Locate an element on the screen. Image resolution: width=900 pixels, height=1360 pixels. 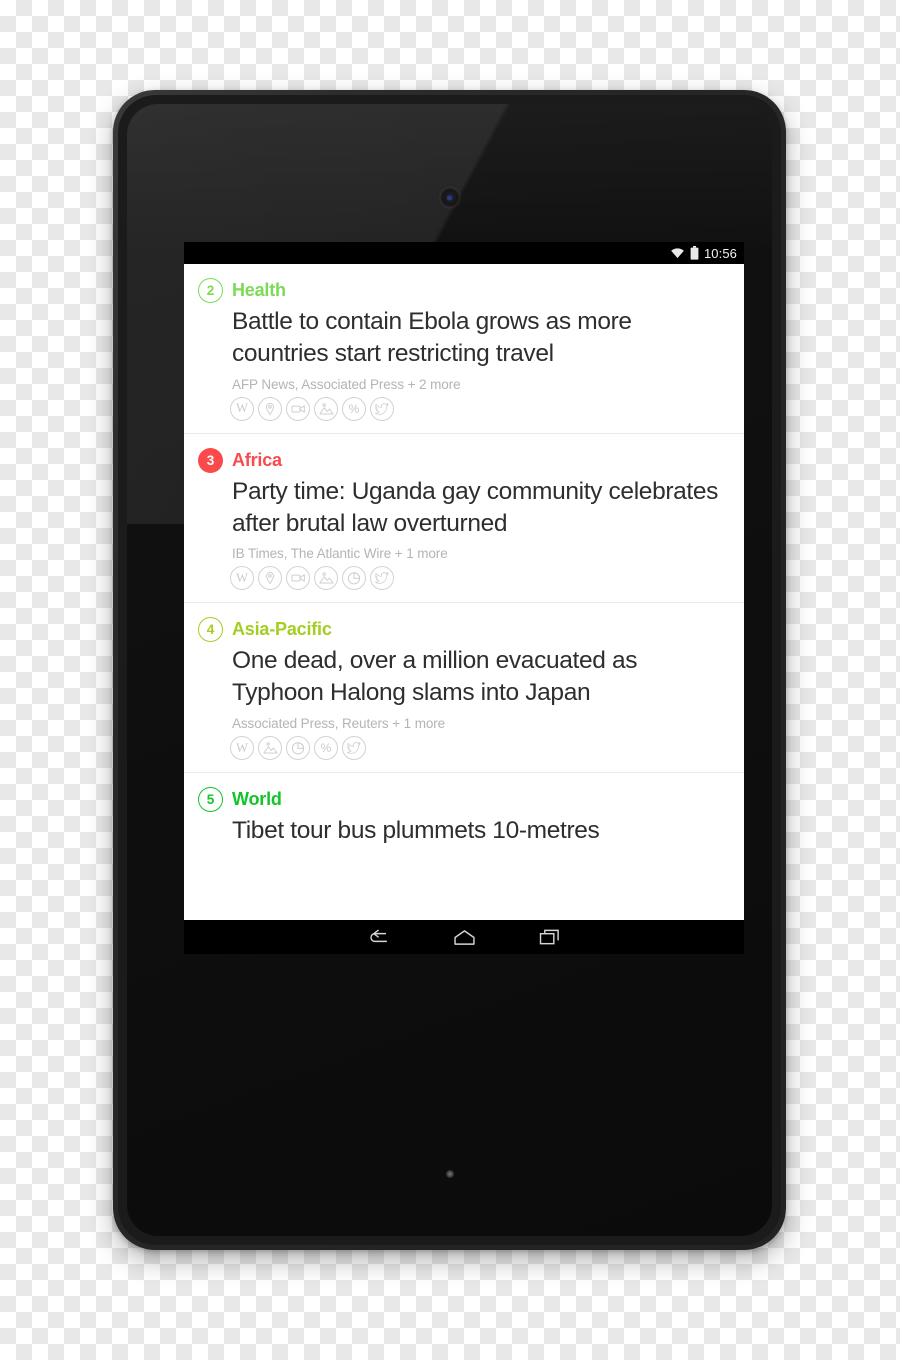
android-nav-bar is located at coordinates (464, 937).